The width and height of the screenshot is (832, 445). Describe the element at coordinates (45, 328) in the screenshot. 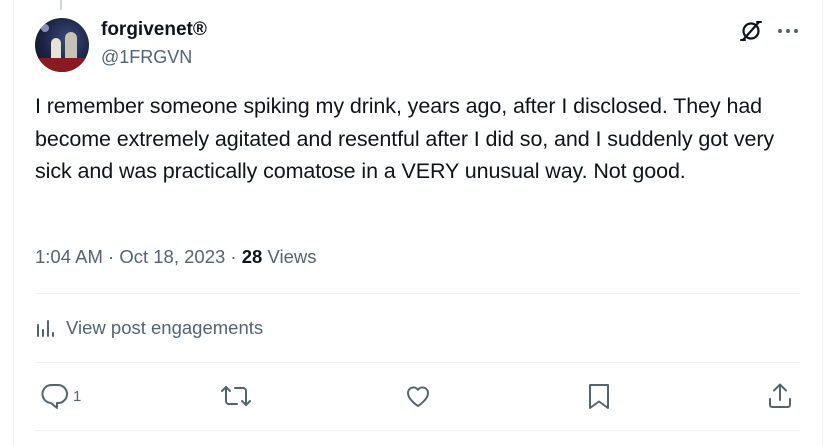

I see `analytics-icon` at that location.